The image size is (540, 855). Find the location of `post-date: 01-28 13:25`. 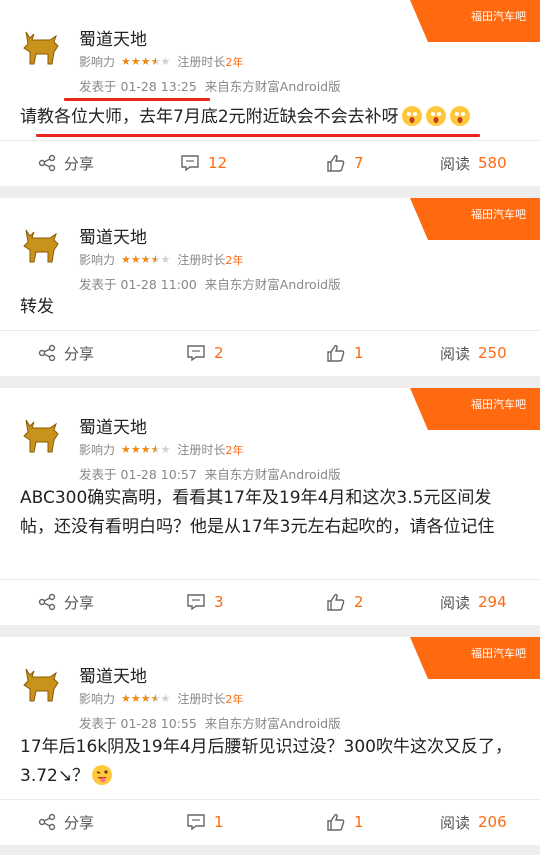

post-date: 01-28 13:25 is located at coordinates (158, 86).